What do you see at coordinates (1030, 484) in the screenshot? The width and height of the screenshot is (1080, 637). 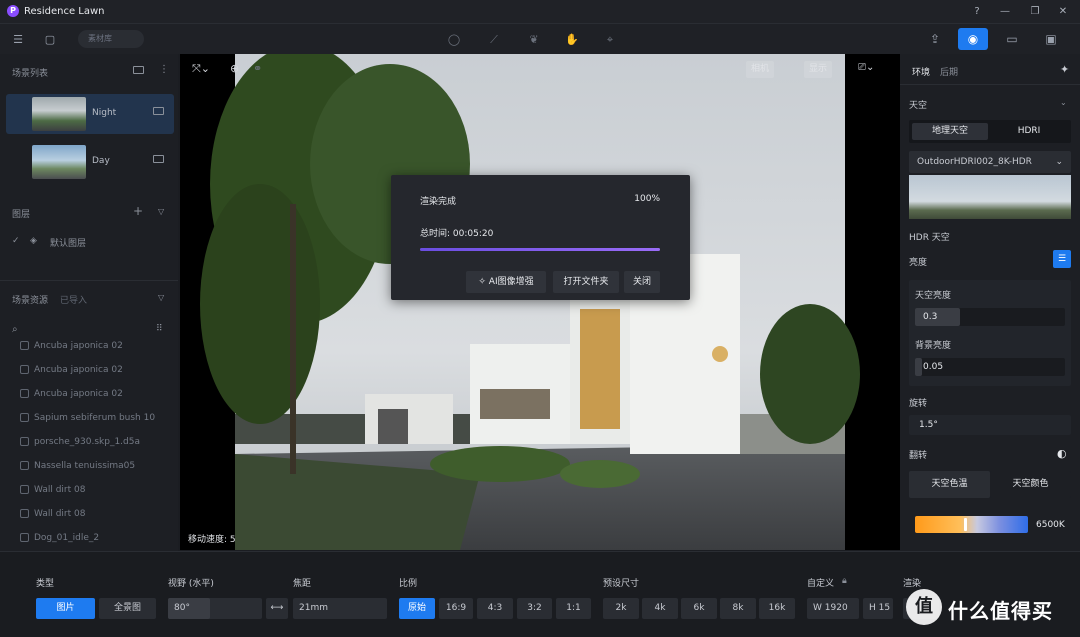 I see `sky-color-tab: 天空颜色` at bounding box center [1030, 484].